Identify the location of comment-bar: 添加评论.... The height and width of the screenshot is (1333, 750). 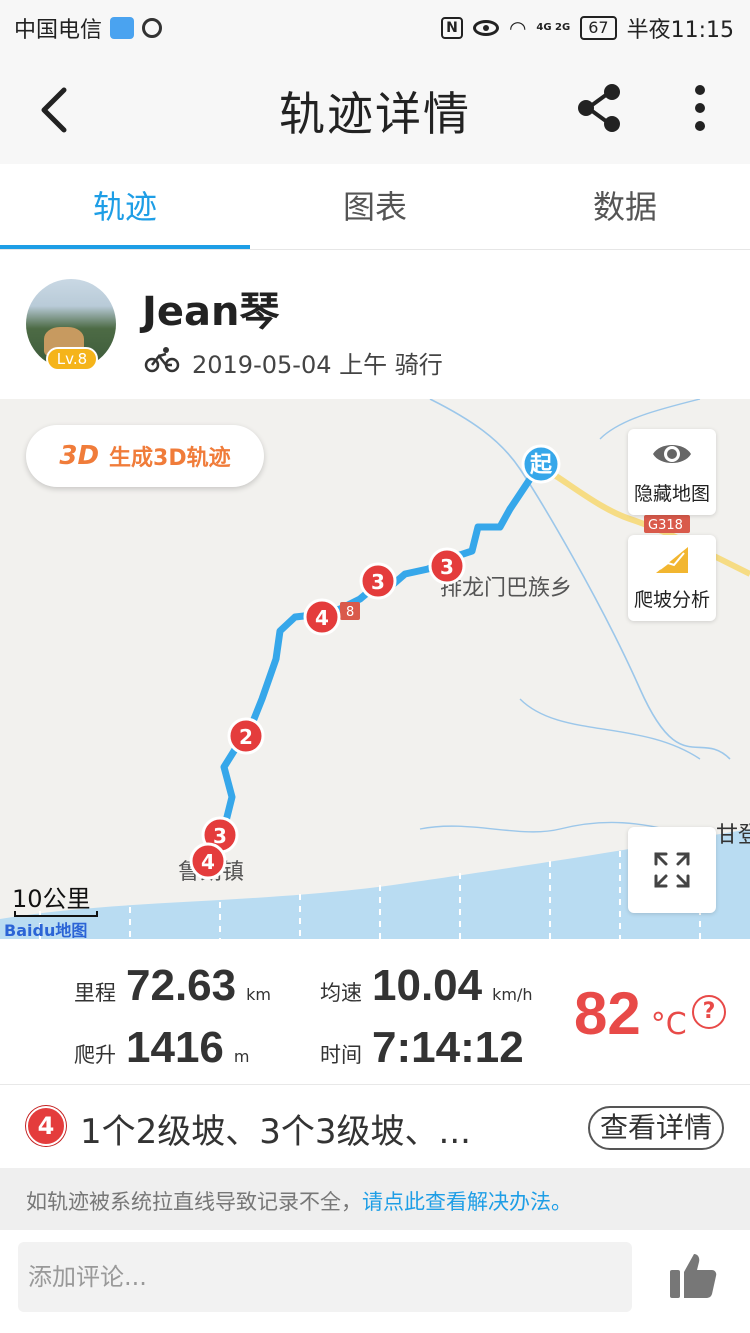
(375, 1281).